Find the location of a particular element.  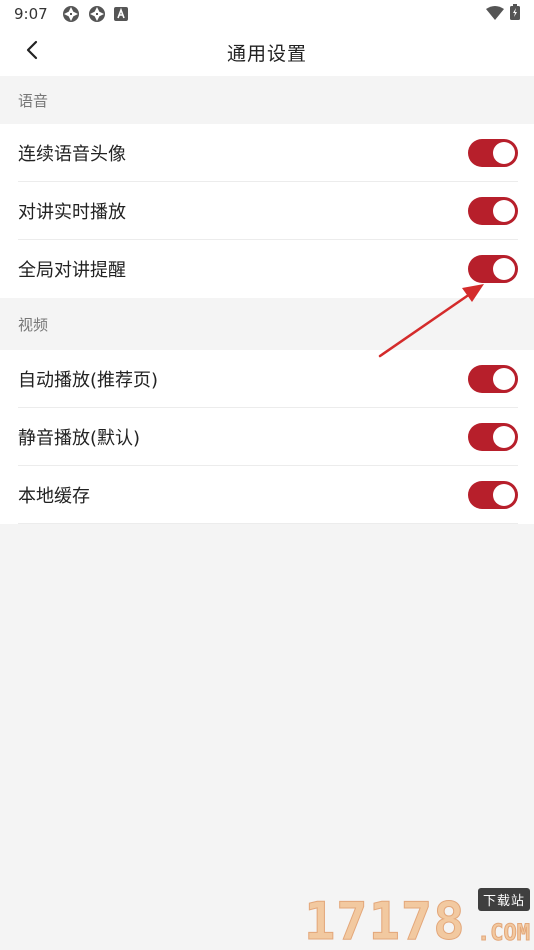

status-time: 9:07 is located at coordinates (31, 14).